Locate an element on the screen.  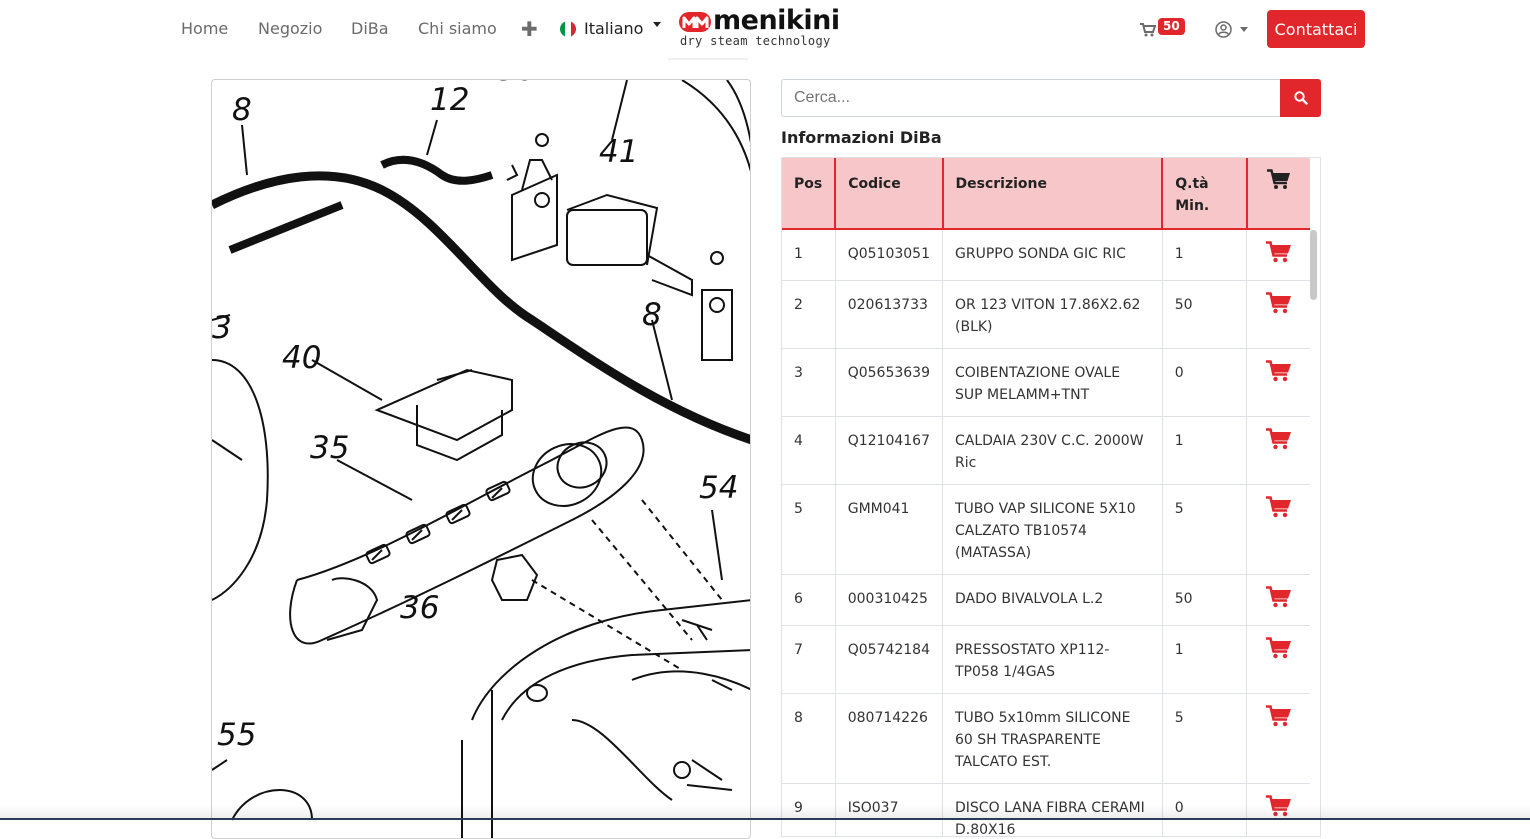
row-description: COIBENTAZIONE OVALE SUP MELAMM+TNT is located at coordinates (1052, 382).